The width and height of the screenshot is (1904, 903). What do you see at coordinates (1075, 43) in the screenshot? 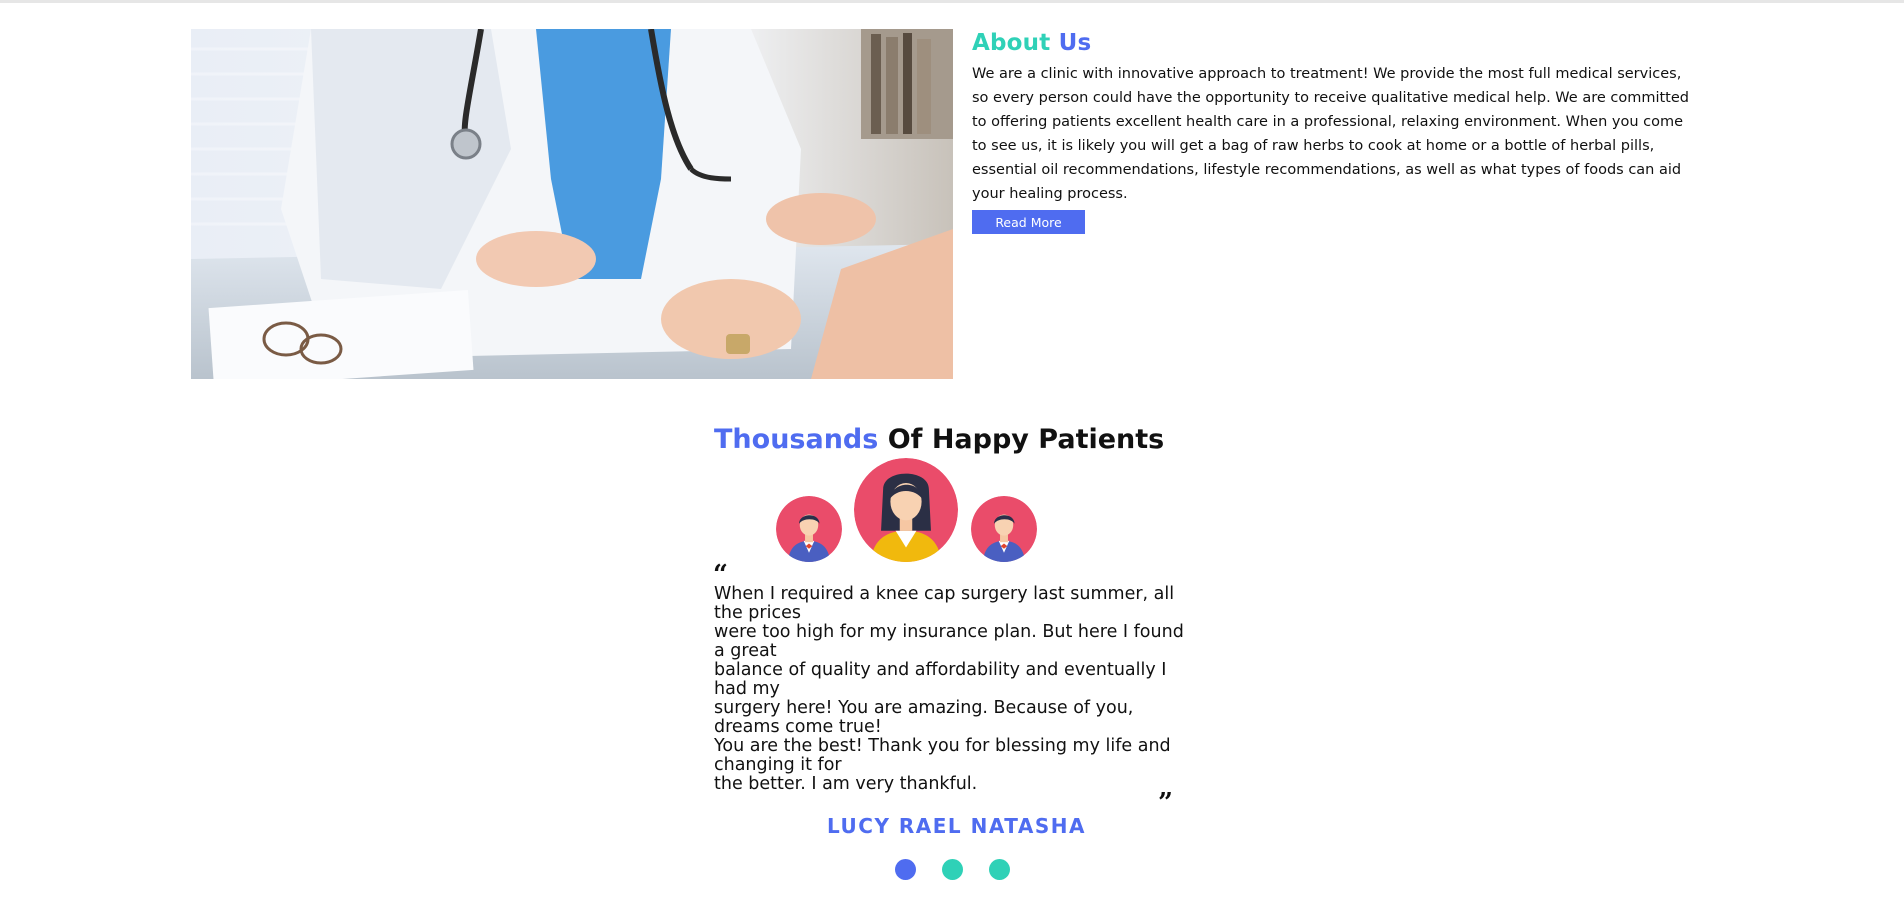
I see `about-title-part2: Us` at bounding box center [1075, 43].